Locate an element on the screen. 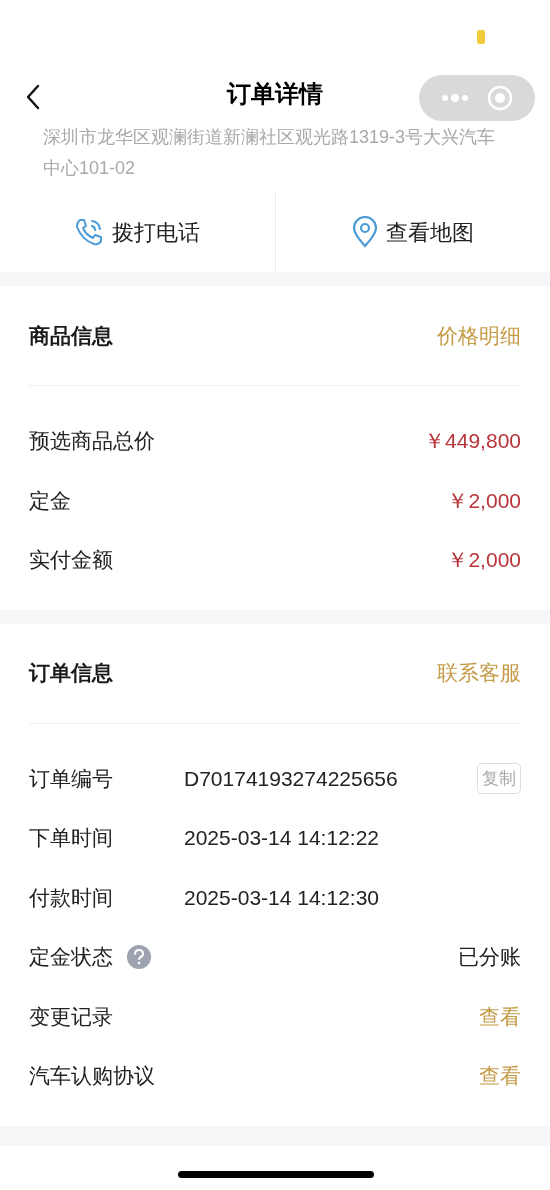 The image size is (550, 1190). row-label: 汽车认购协议 is located at coordinates (92, 1076).